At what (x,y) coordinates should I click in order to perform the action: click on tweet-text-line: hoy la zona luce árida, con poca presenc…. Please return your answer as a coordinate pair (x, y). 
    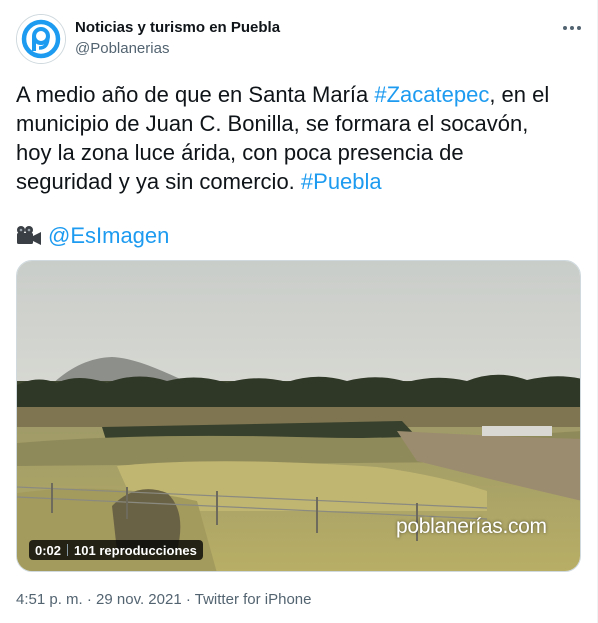
    Looking at the image, I should click on (240, 152).